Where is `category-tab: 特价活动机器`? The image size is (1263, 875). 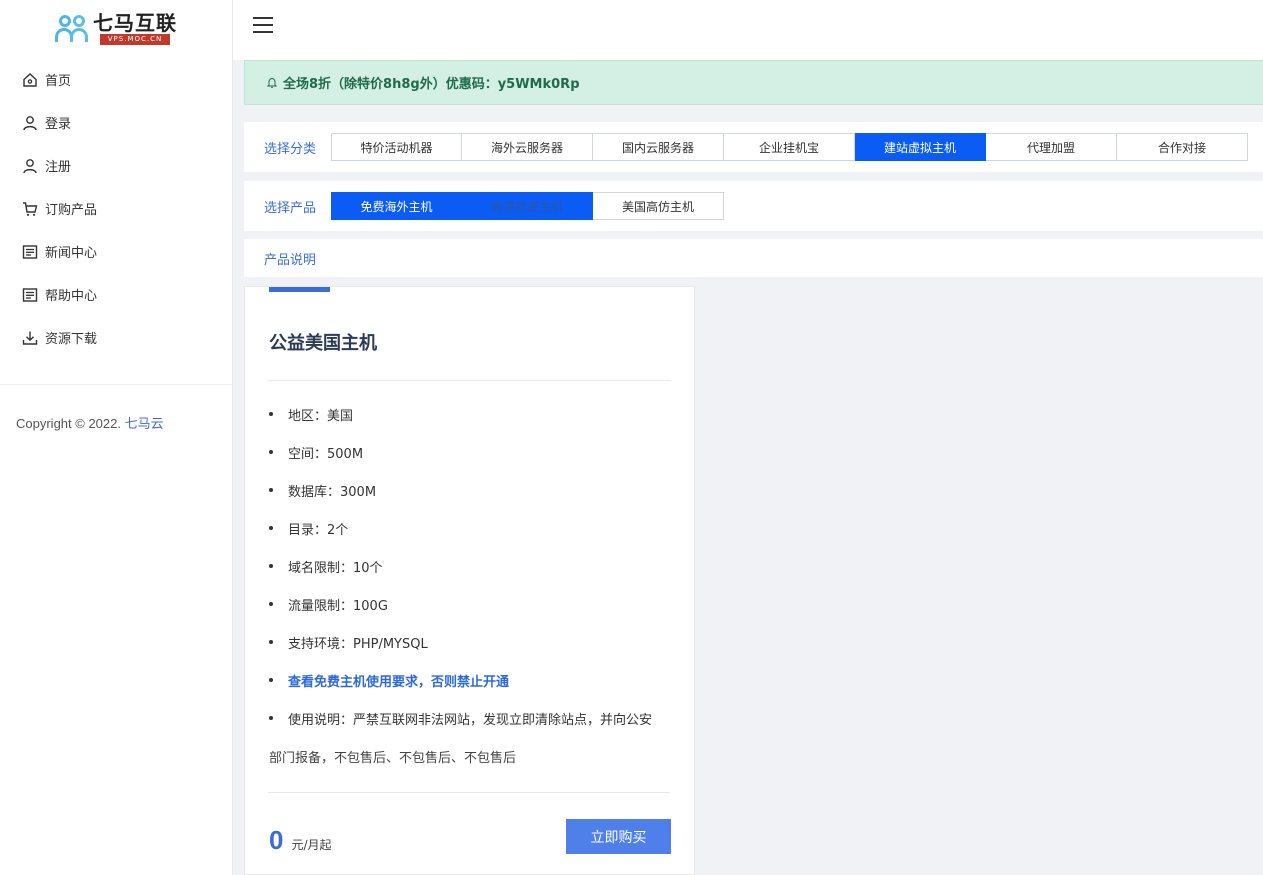 category-tab: 特价活动机器 is located at coordinates (396, 147).